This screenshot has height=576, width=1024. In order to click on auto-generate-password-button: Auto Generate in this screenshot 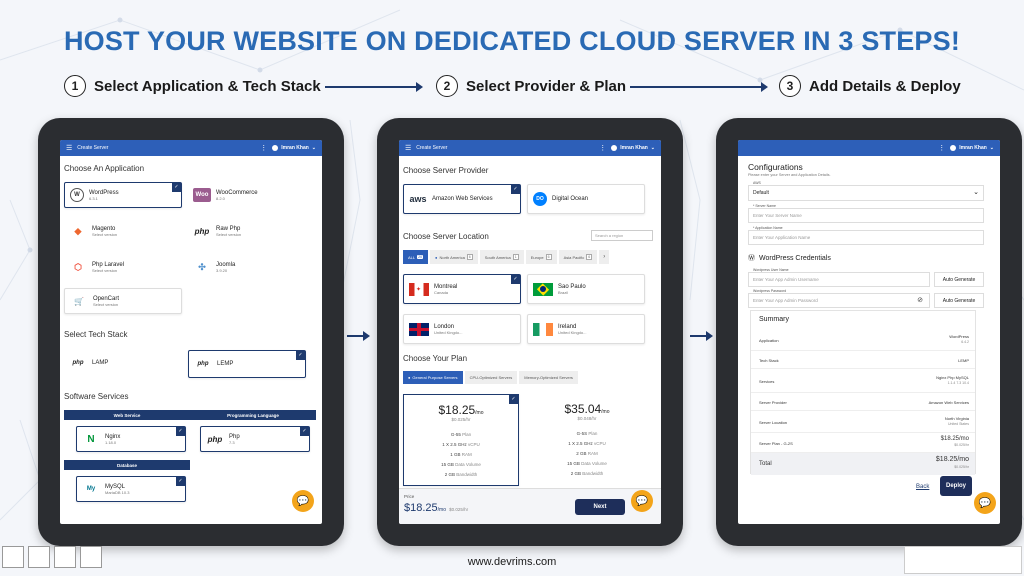, I will do `click(959, 300)`.